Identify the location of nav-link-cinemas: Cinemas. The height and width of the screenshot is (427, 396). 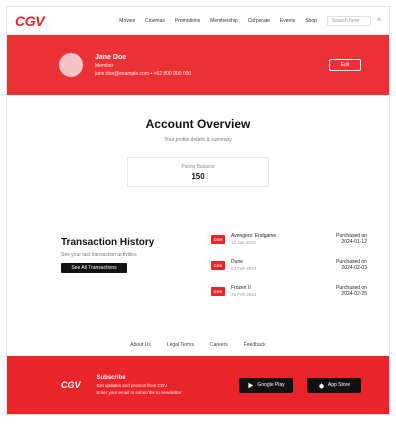
(155, 21).